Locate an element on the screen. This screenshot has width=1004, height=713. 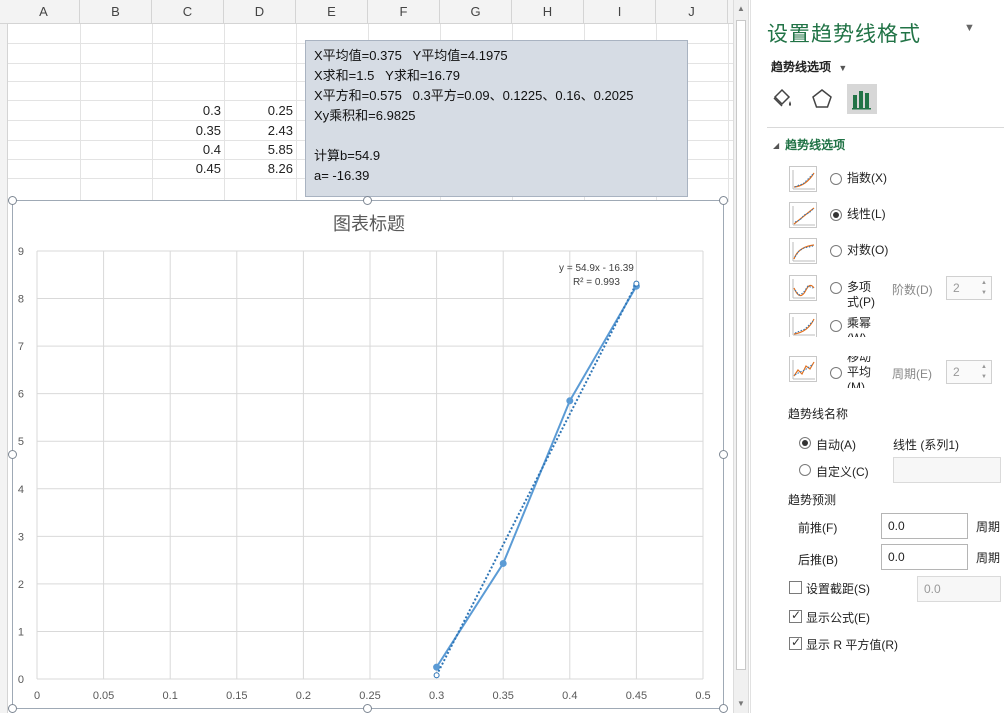
option-exponential: 指数(X) is located at coordinates (896, 181).